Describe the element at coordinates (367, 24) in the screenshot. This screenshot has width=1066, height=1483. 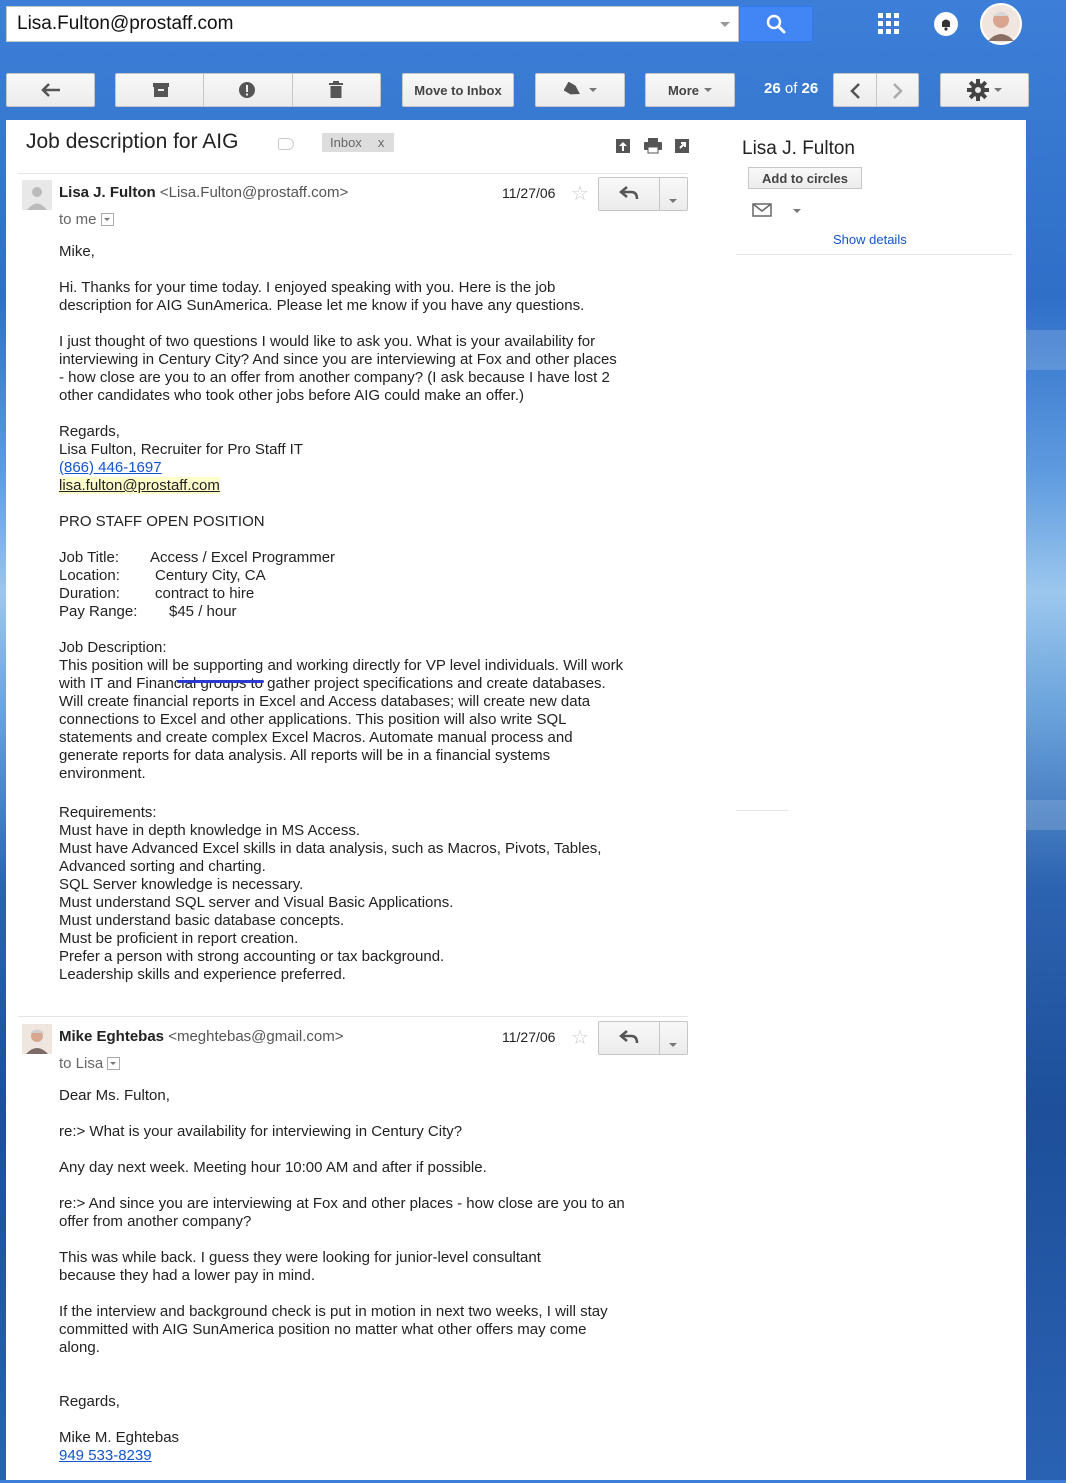
I see `search-input` at that location.